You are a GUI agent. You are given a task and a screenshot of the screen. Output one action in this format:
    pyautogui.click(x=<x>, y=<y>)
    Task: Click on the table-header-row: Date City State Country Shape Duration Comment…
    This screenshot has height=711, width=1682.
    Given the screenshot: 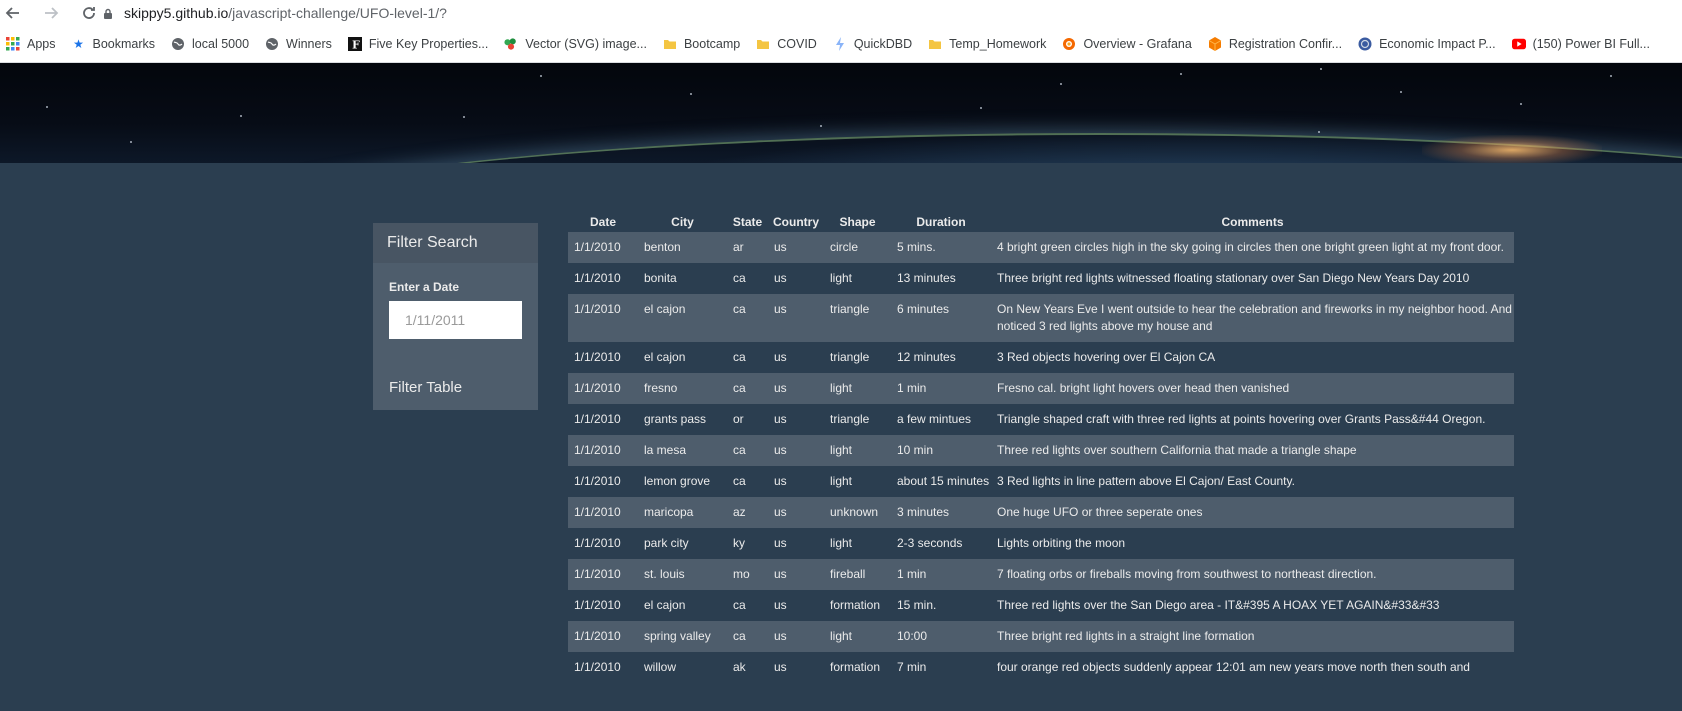 What is the action you would take?
    pyautogui.click(x=1041, y=222)
    